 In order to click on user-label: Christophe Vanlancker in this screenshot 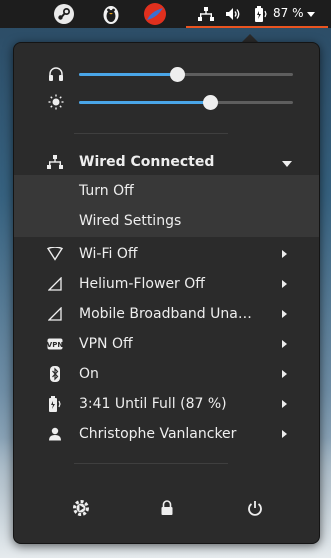, I will do `click(158, 434)`.